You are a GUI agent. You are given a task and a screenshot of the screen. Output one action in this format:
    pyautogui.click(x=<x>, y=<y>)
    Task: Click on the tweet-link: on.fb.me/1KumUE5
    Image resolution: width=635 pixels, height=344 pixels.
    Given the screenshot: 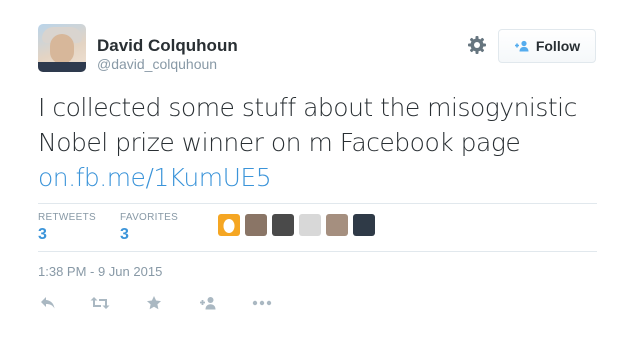 What is the action you would take?
    pyautogui.click(x=155, y=177)
    